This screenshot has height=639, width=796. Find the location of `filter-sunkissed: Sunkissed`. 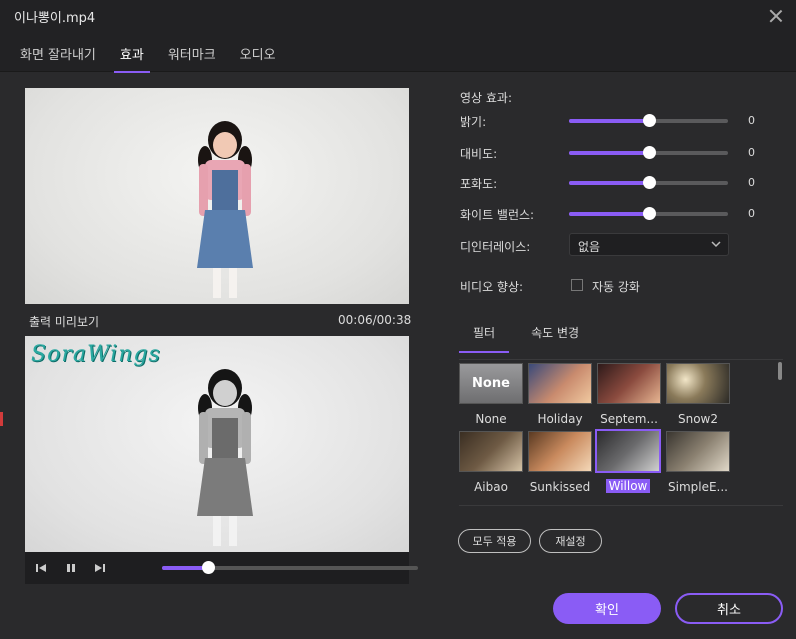

filter-sunkissed: Sunkissed is located at coordinates (560, 462).